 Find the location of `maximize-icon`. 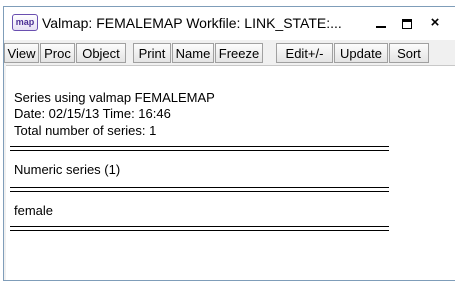

maximize-icon is located at coordinates (407, 23).